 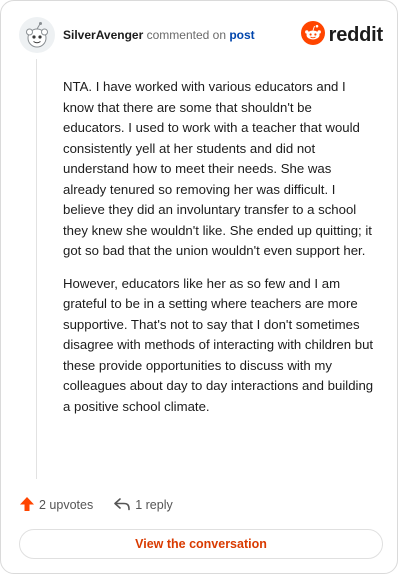 What do you see at coordinates (241, 35) in the screenshot?
I see `post-link: post` at bounding box center [241, 35].